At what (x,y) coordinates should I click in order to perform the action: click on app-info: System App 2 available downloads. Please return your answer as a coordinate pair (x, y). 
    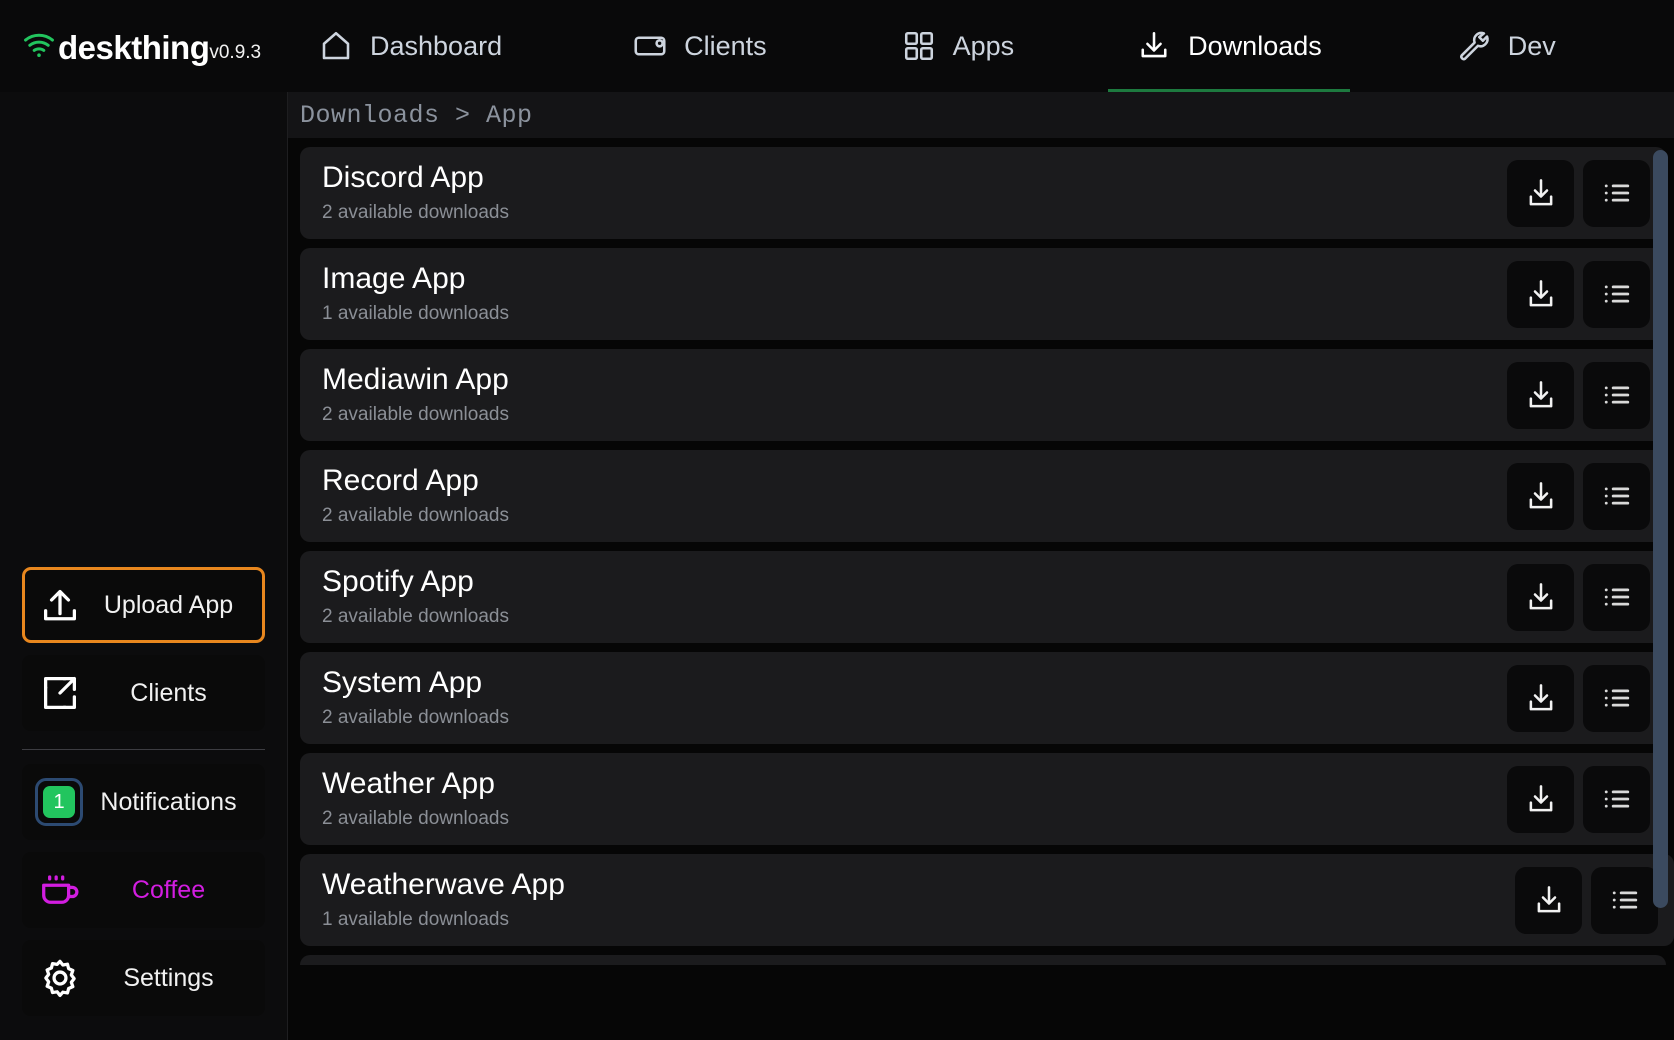
    Looking at the image, I should click on (903, 697).